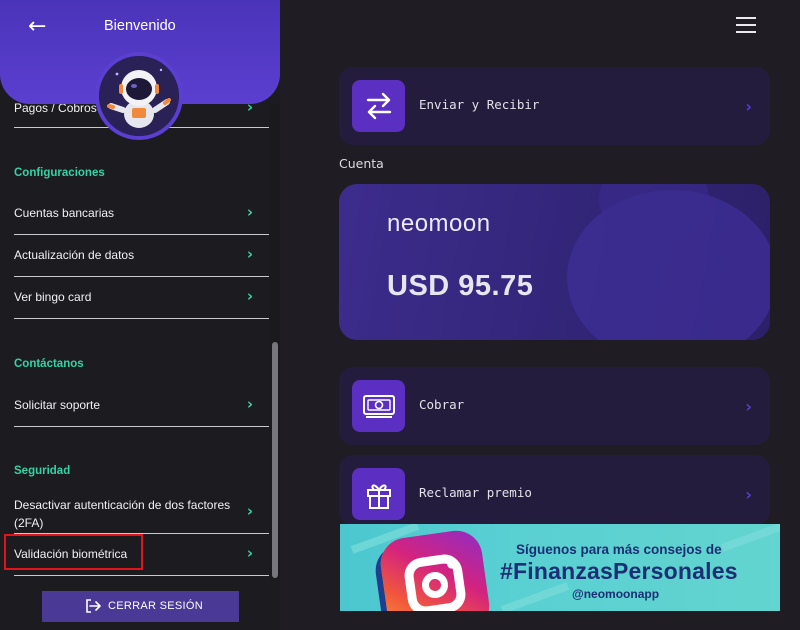 The image size is (800, 630). Describe the element at coordinates (616, 594) in the screenshot. I see `banner-handle: @neomoonapp` at that location.